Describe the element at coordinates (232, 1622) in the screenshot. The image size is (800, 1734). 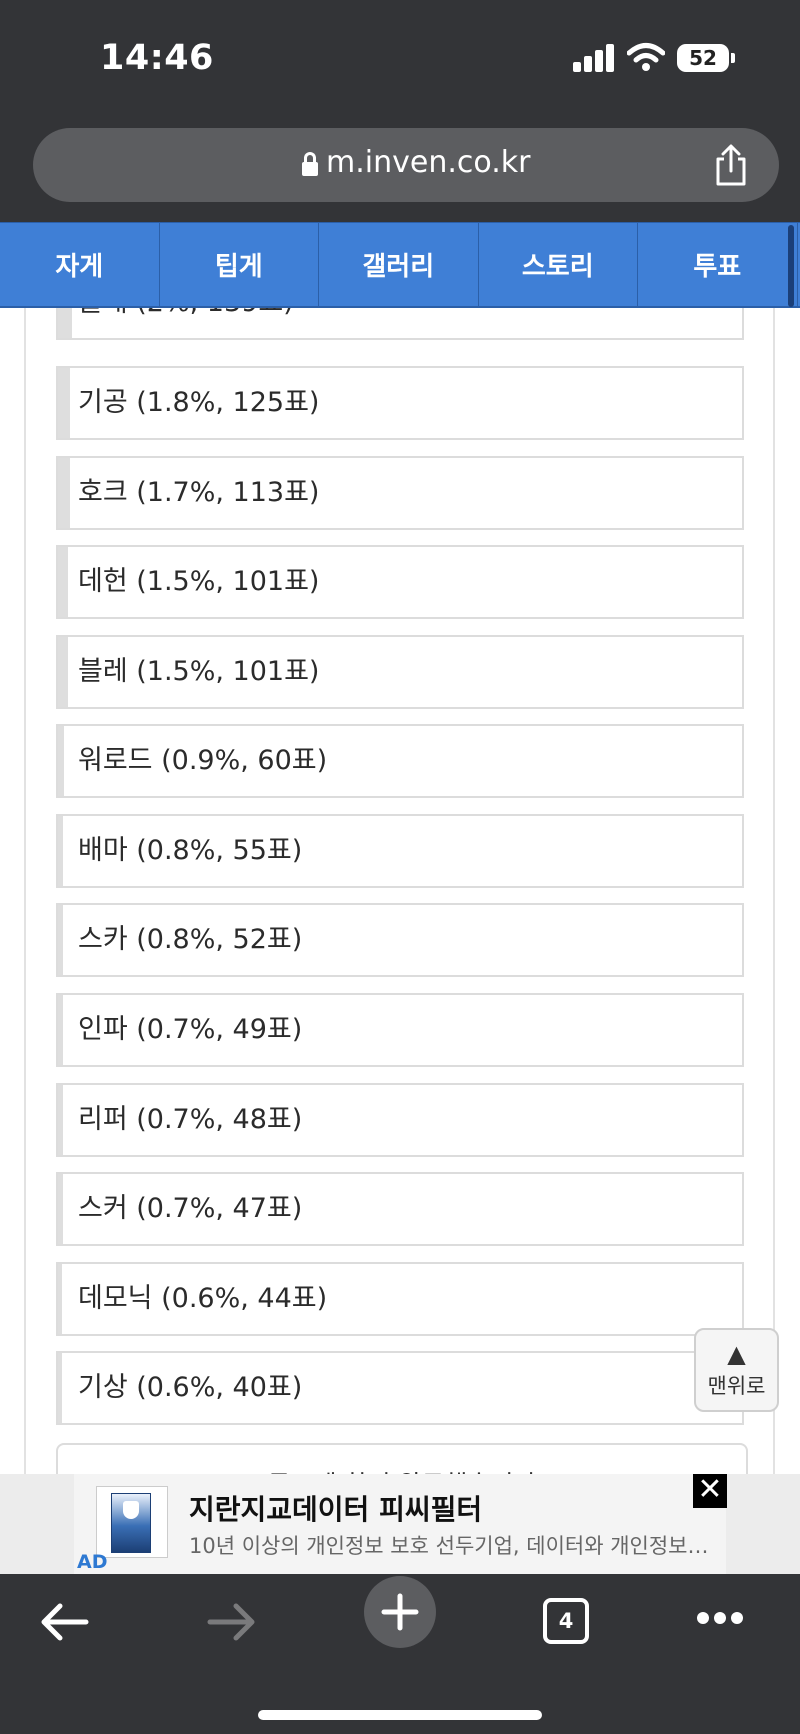
I see `forward-arrow-icon` at that location.